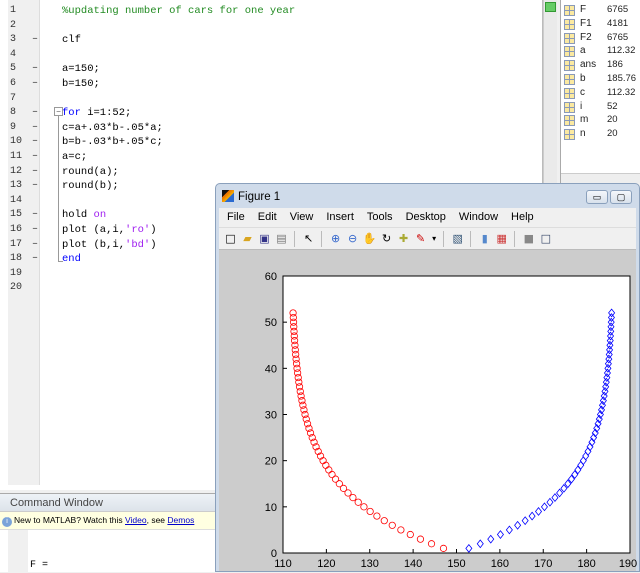 This screenshot has width=640, height=573. What do you see at coordinates (434, 239) in the screenshot?
I see `brush-dropdown-icon: ▾` at bounding box center [434, 239].